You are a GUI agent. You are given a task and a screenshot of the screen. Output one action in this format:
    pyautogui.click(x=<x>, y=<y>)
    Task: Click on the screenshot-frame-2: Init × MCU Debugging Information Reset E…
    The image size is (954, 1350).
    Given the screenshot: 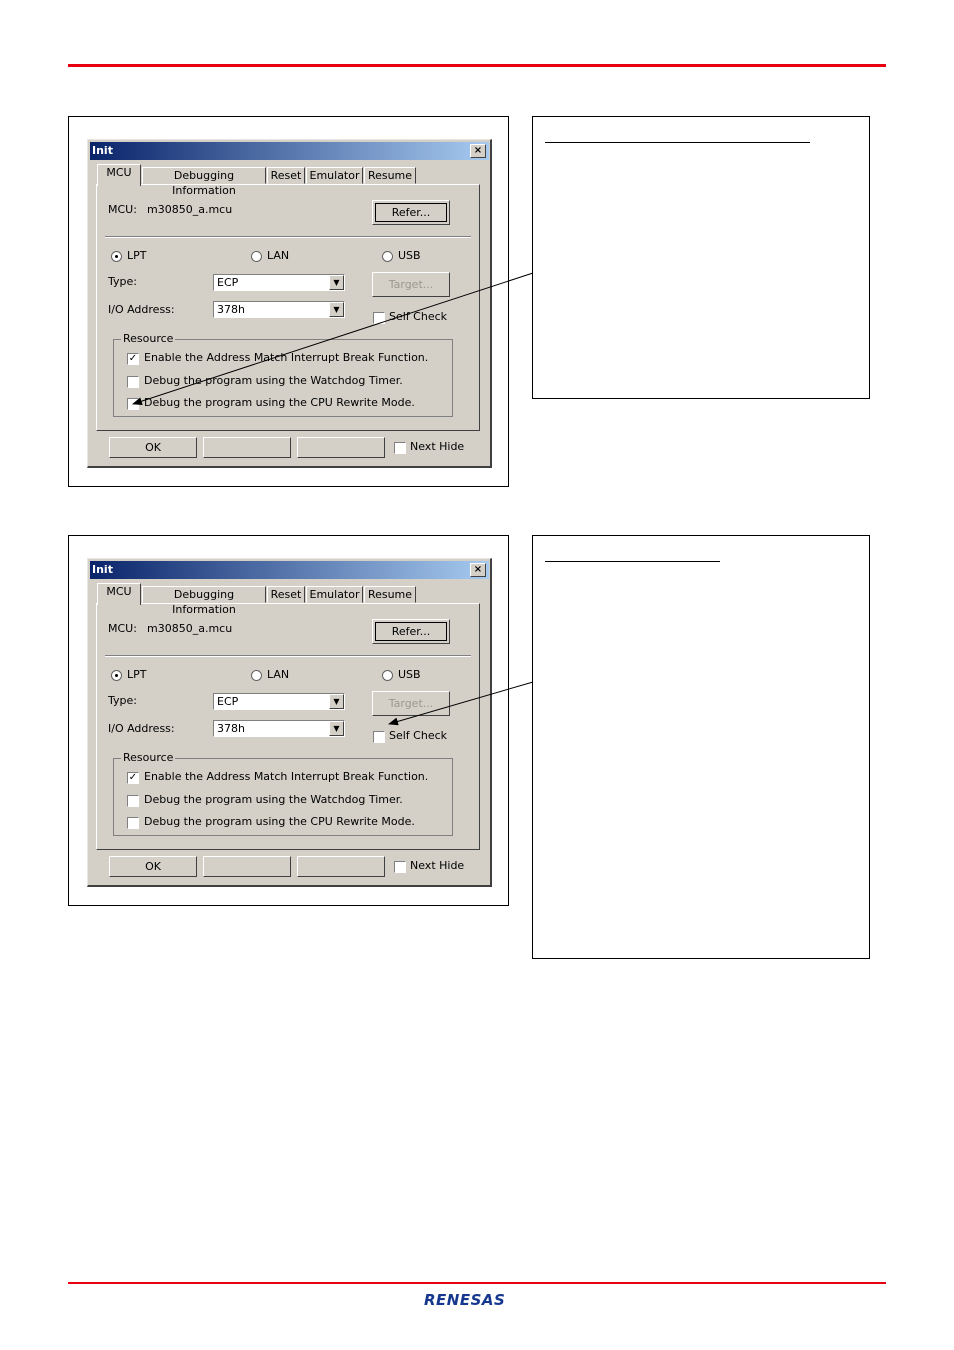 What is the action you would take?
    pyautogui.click(x=288, y=720)
    